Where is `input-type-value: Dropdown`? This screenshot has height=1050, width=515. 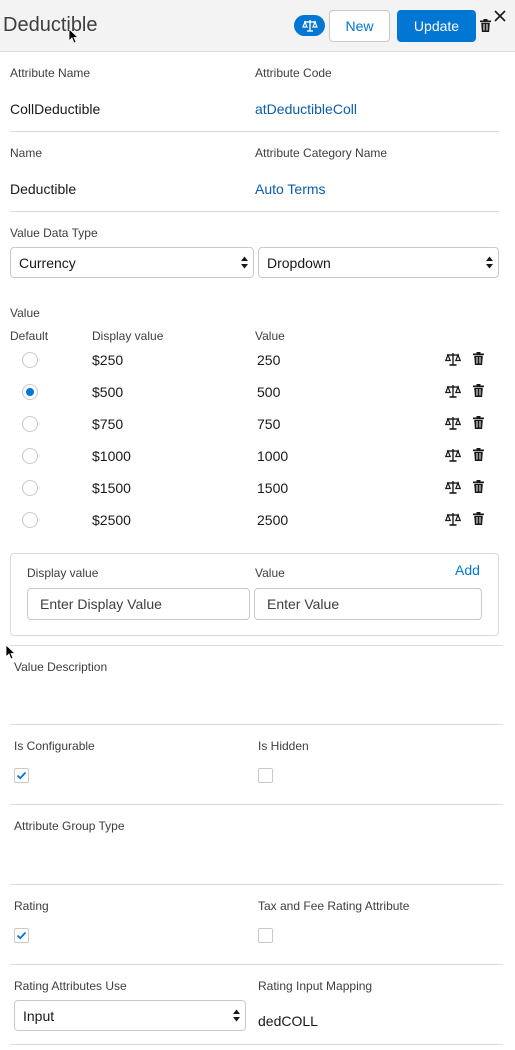
input-type-value: Dropdown is located at coordinates (299, 262).